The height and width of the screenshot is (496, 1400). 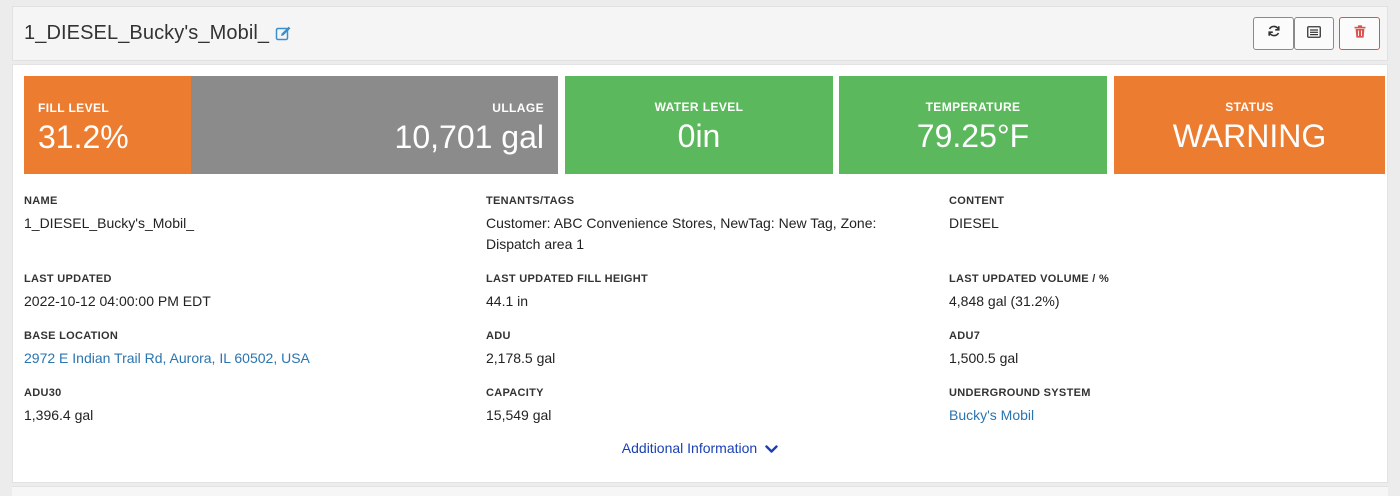 What do you see at coordinates (515, 393) in the screenshot?
I see `field-label: CAPACITY` at bounding box center [515, 393].